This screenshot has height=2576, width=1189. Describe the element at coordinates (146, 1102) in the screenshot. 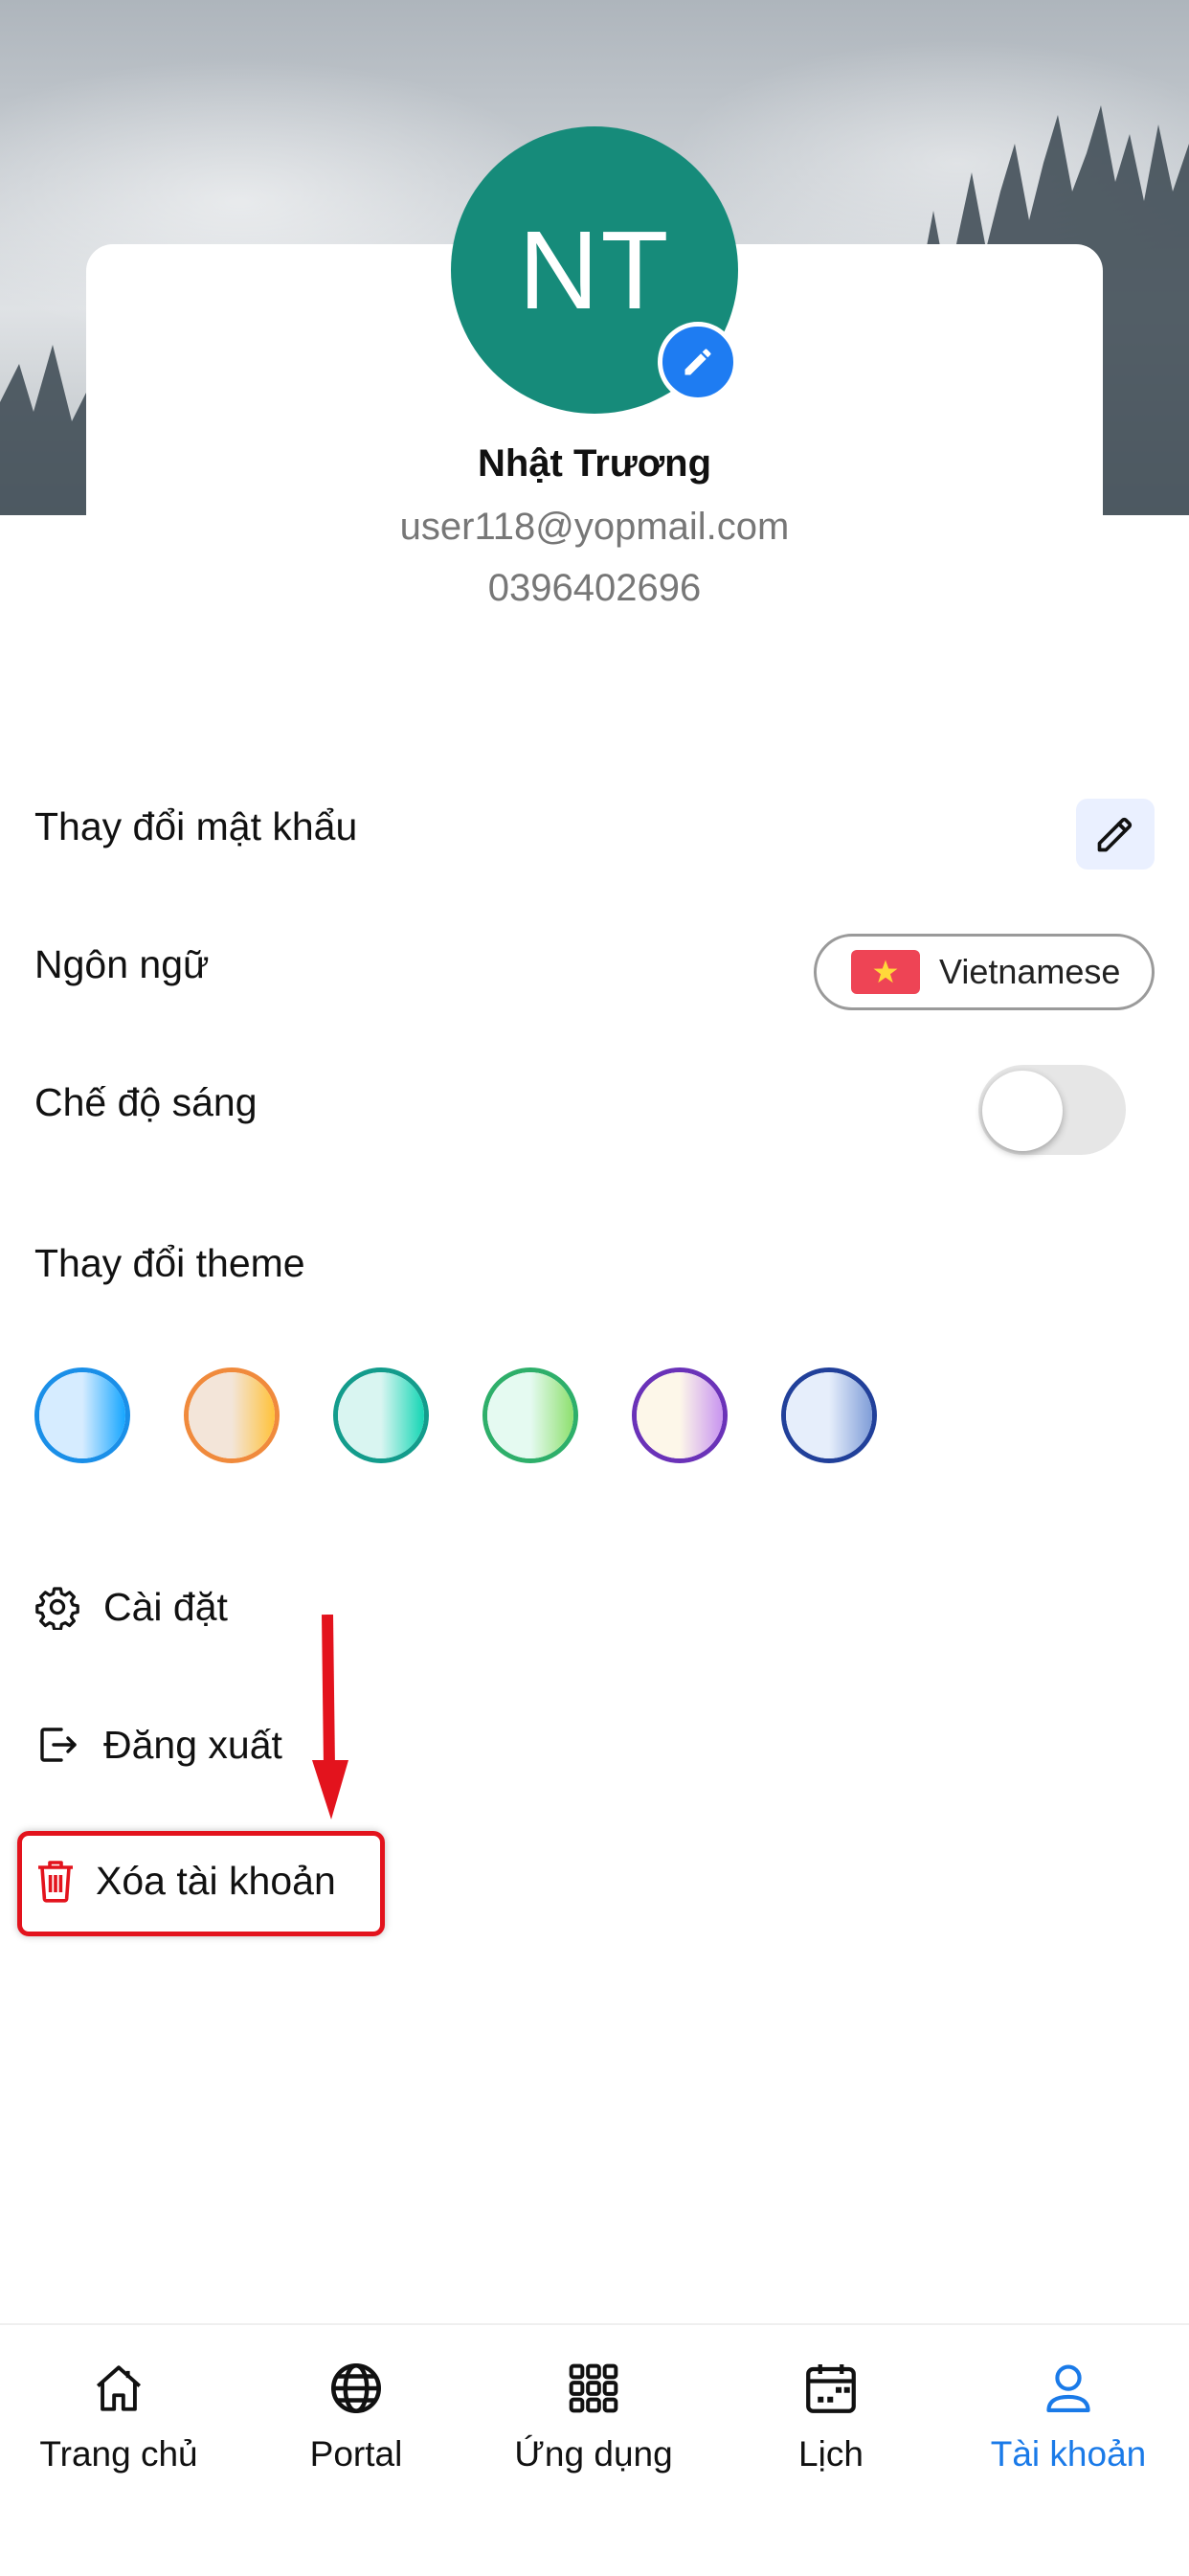

I see `light-mode-label: Chế độ sáng` at that location.